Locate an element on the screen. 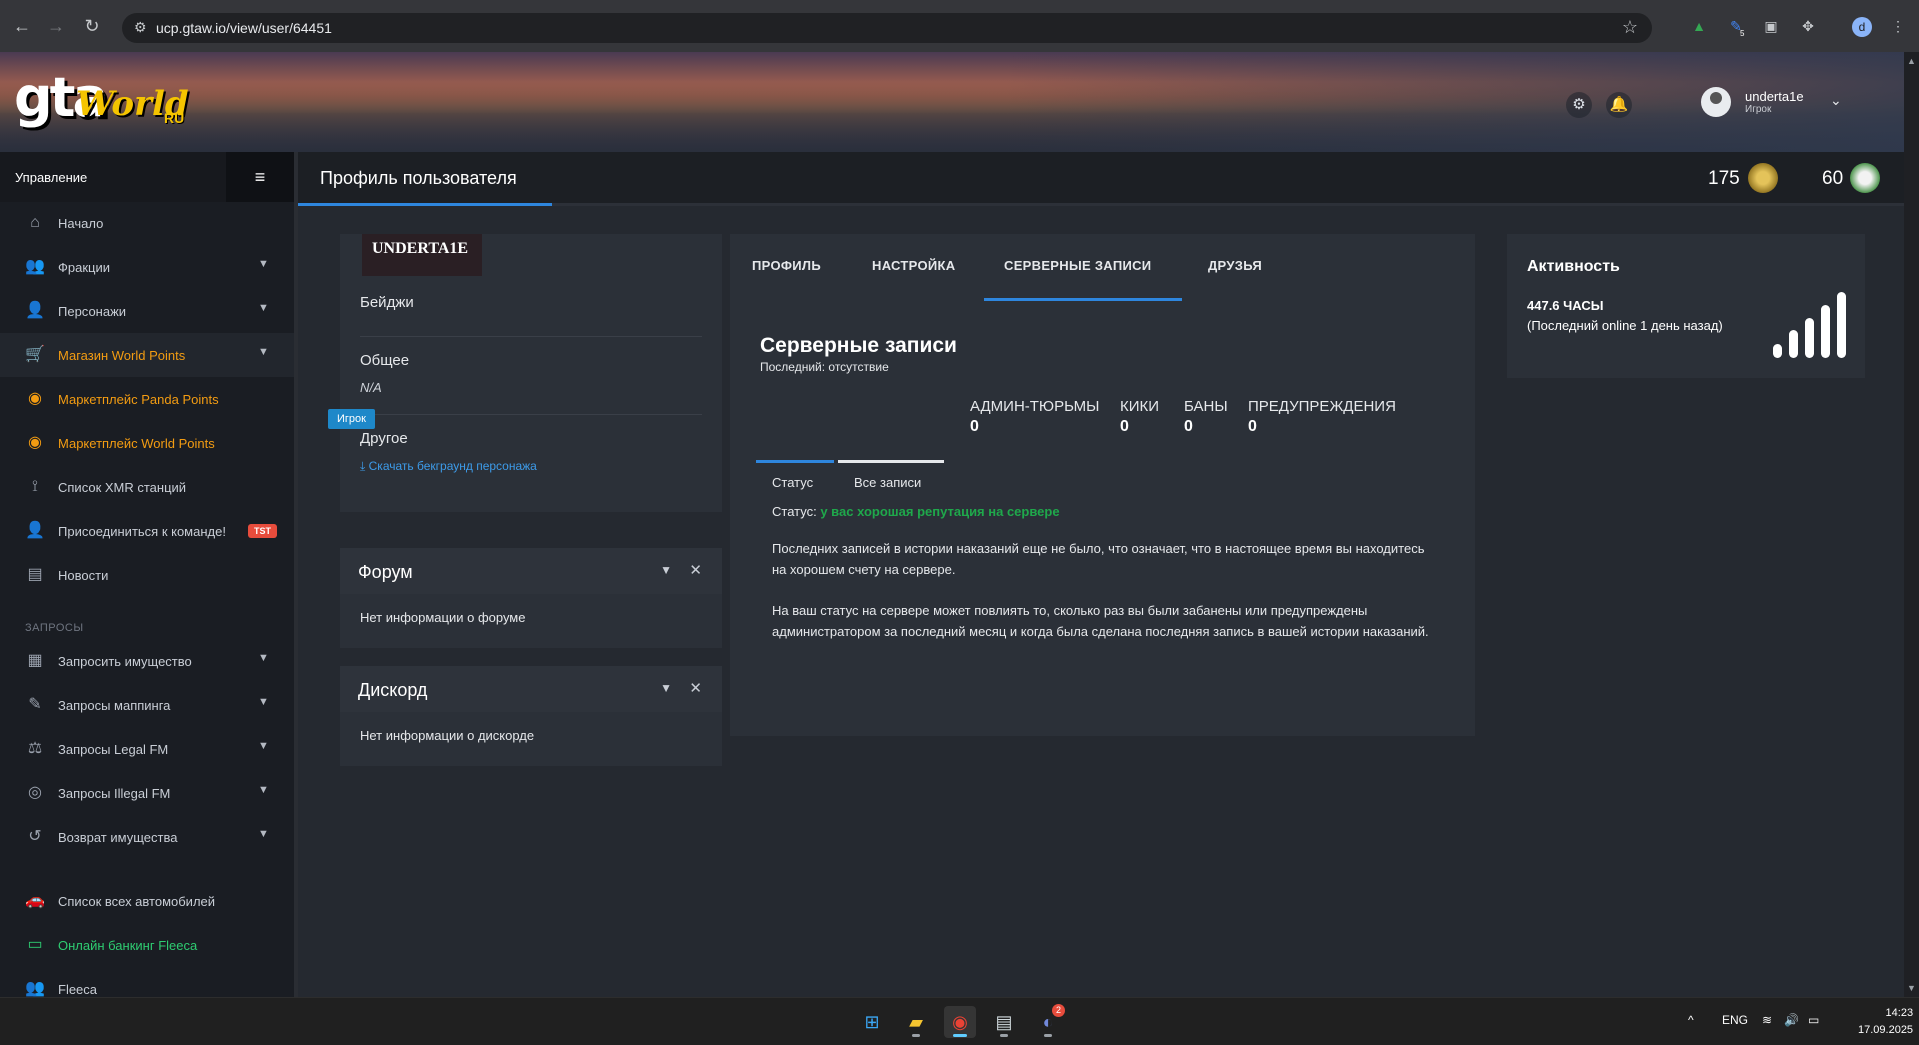  sidebar-item-vehicles: 🚗 Список всех автомобилей is located at coordinates (147, 901).